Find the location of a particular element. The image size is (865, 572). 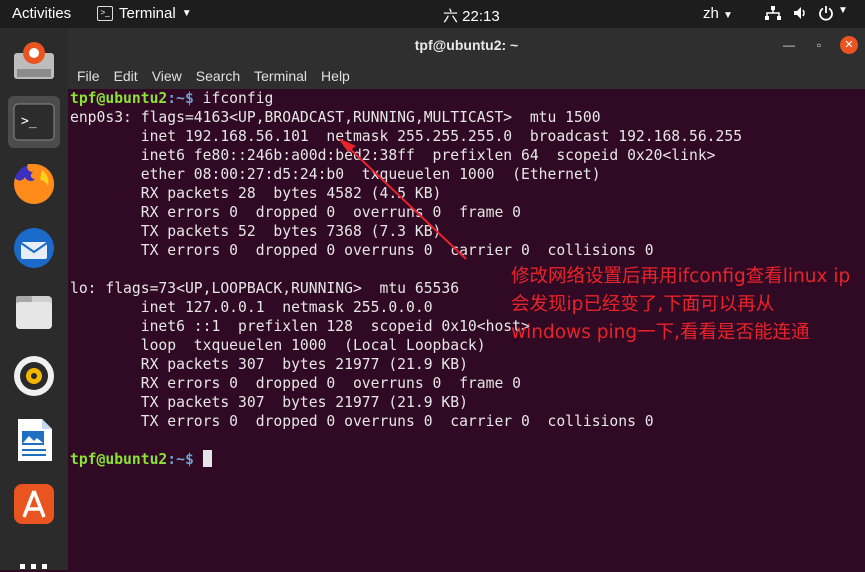

terminal-icon: >_ is located at coordinates (34, 122).